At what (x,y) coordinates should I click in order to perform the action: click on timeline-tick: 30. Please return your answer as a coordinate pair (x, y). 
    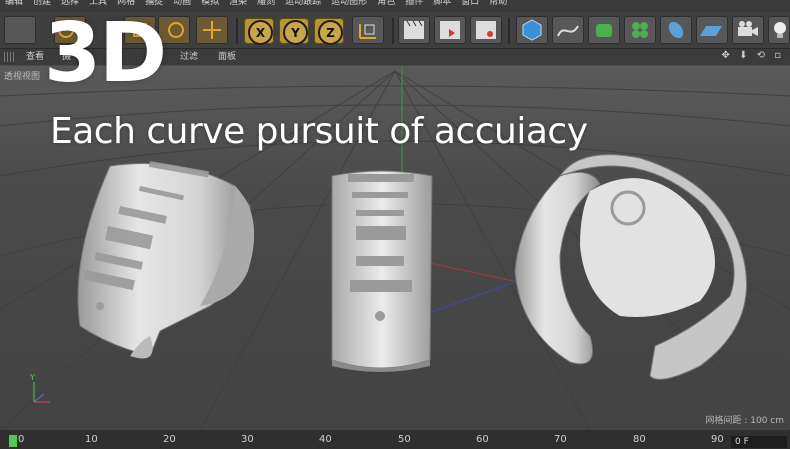
    Looking at the image, I should click on (247, 439).